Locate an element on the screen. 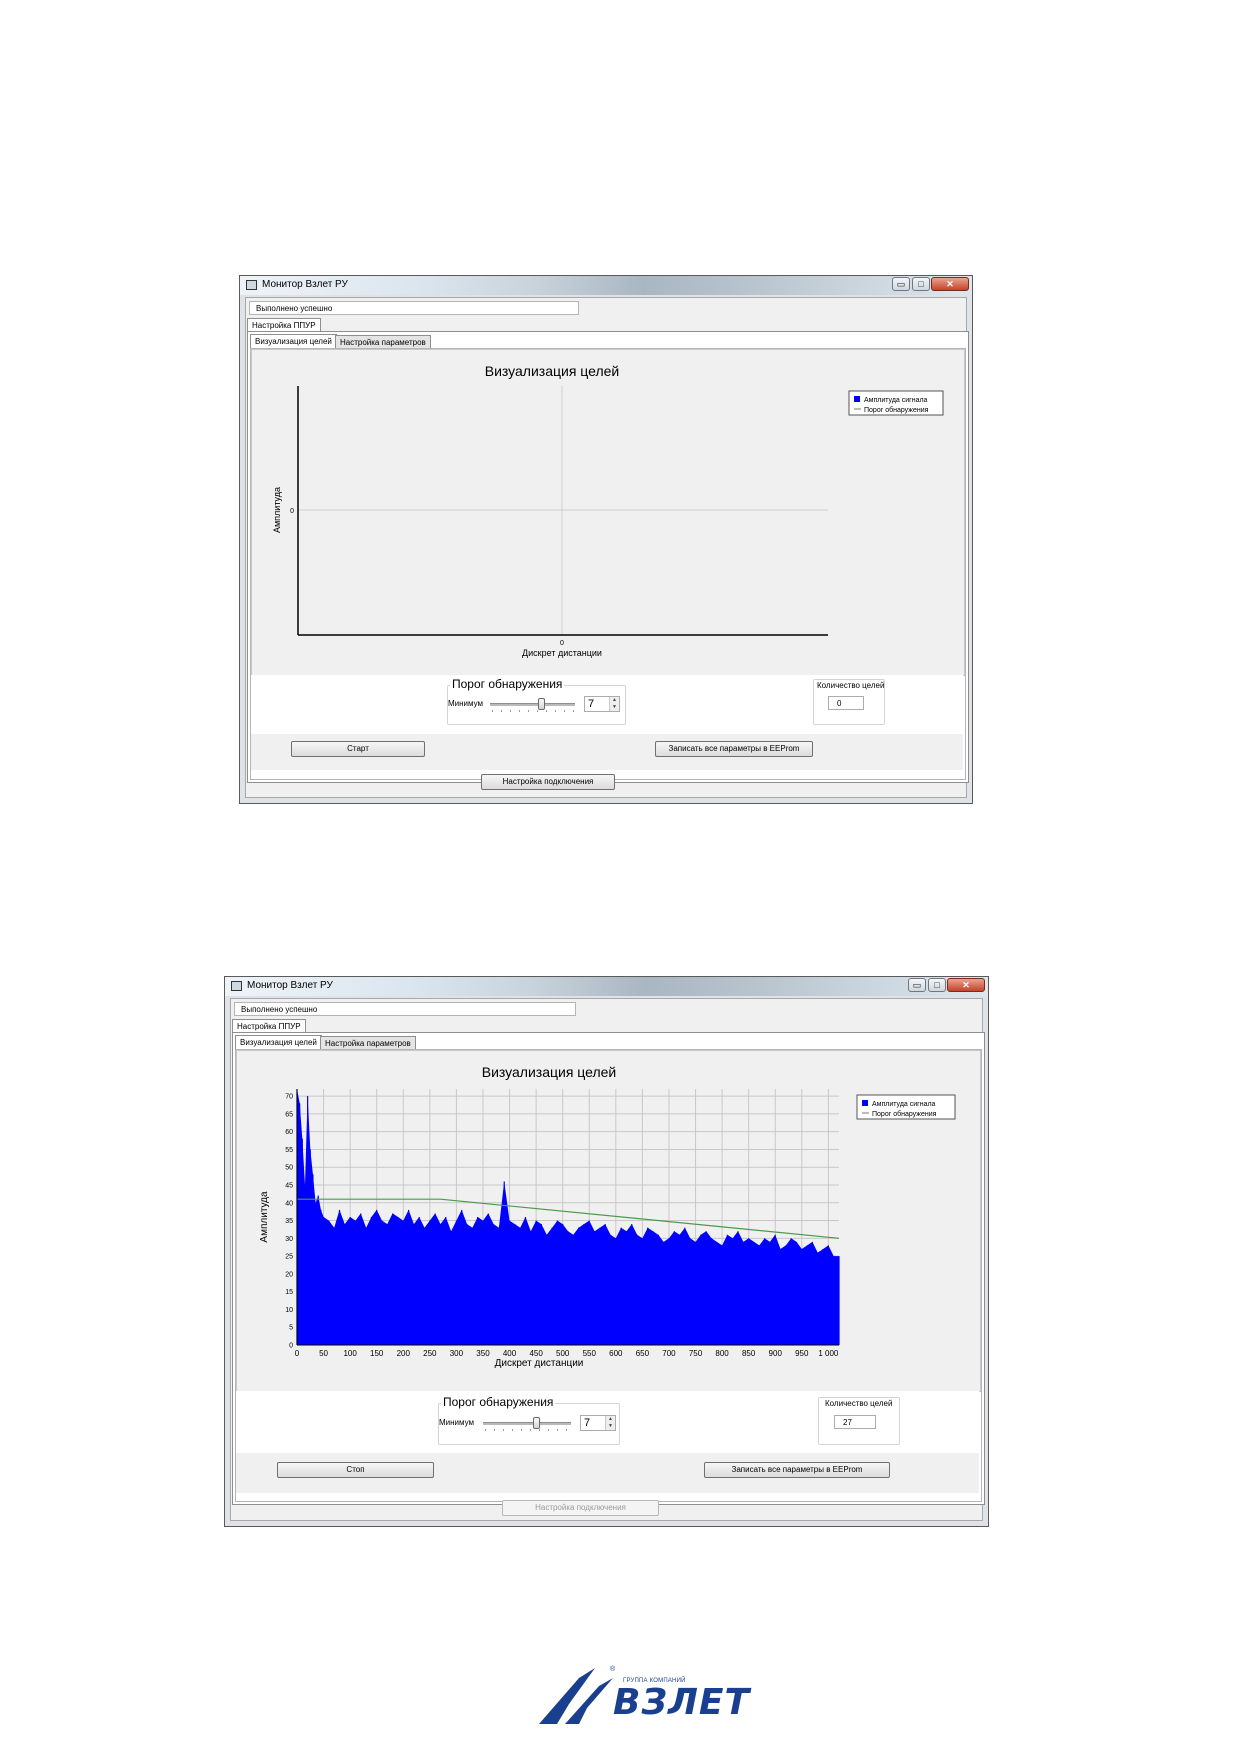  y-tick-label: 20 is located at coordinates (289, 1274).